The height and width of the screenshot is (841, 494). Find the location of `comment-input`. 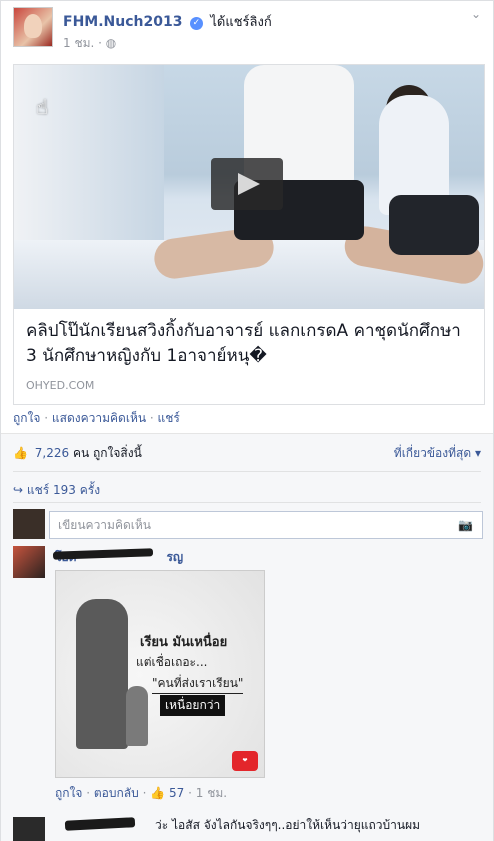

comment-input is located at coordinates (266, 525).